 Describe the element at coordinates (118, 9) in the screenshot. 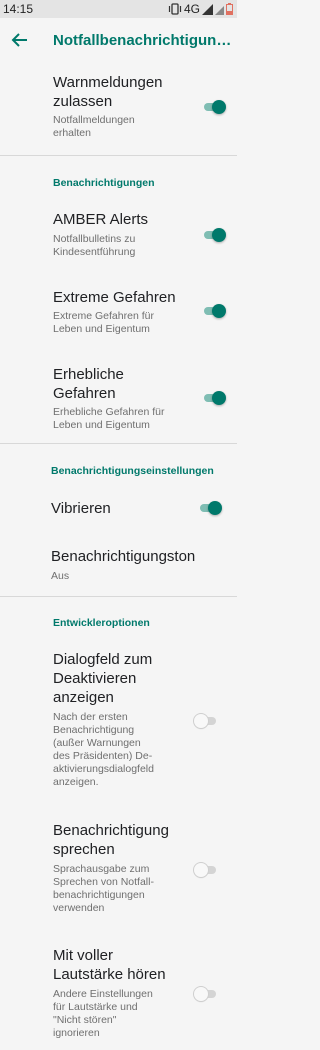

I see `status-bar: 14:15 4G` at that location.